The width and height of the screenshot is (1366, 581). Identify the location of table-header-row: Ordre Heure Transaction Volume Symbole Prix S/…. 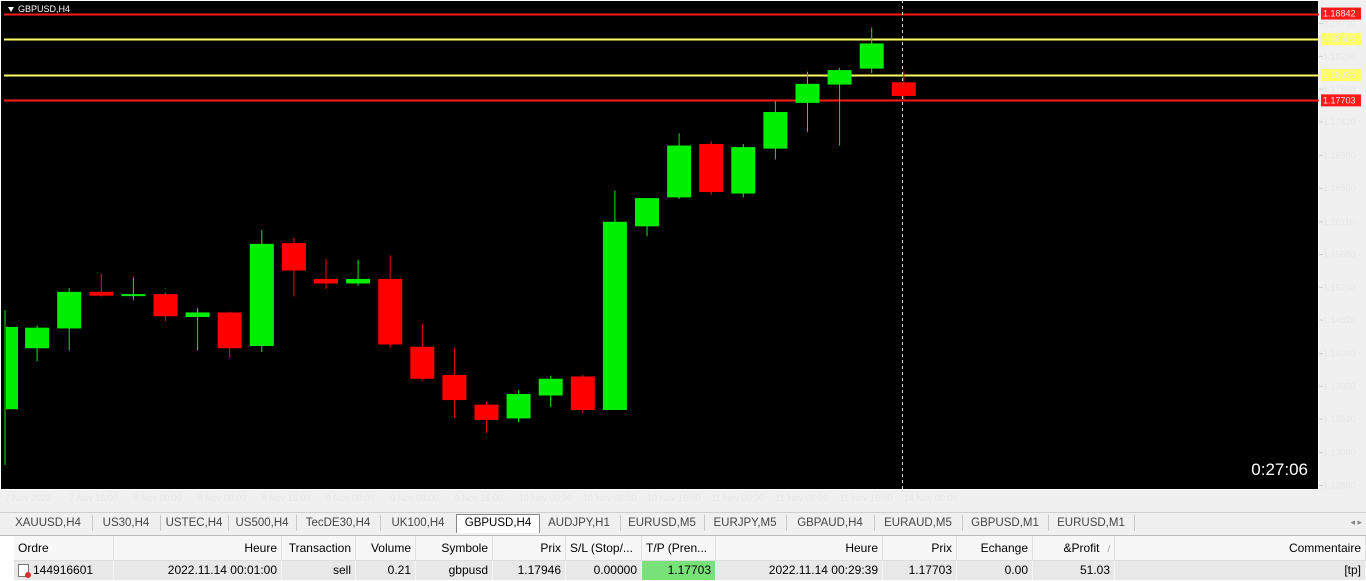
(690, 548).